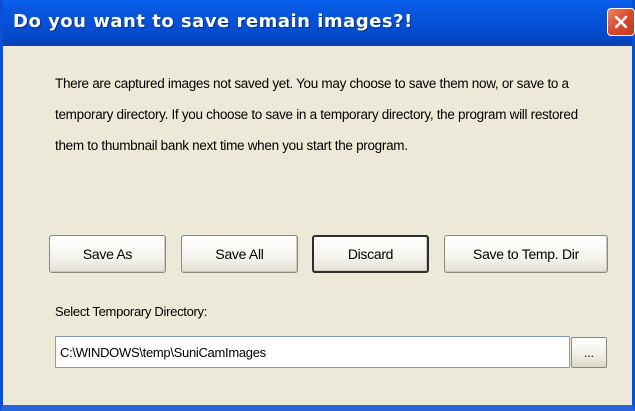 Image resolution: width=635 pixels, height=411 pixels. I want to click on title-bar: Do you want to save remain images?!, so click(319, 23).